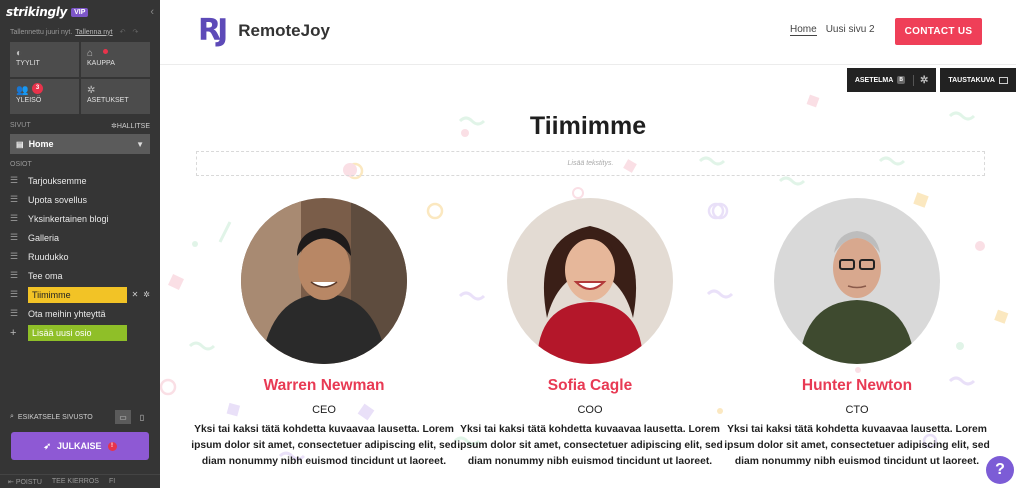  What do you see at coordinates (67, 313) in the screenshot?
I see `section-label: Ota meihin yhteyttä` at bounding box center [67, 313].